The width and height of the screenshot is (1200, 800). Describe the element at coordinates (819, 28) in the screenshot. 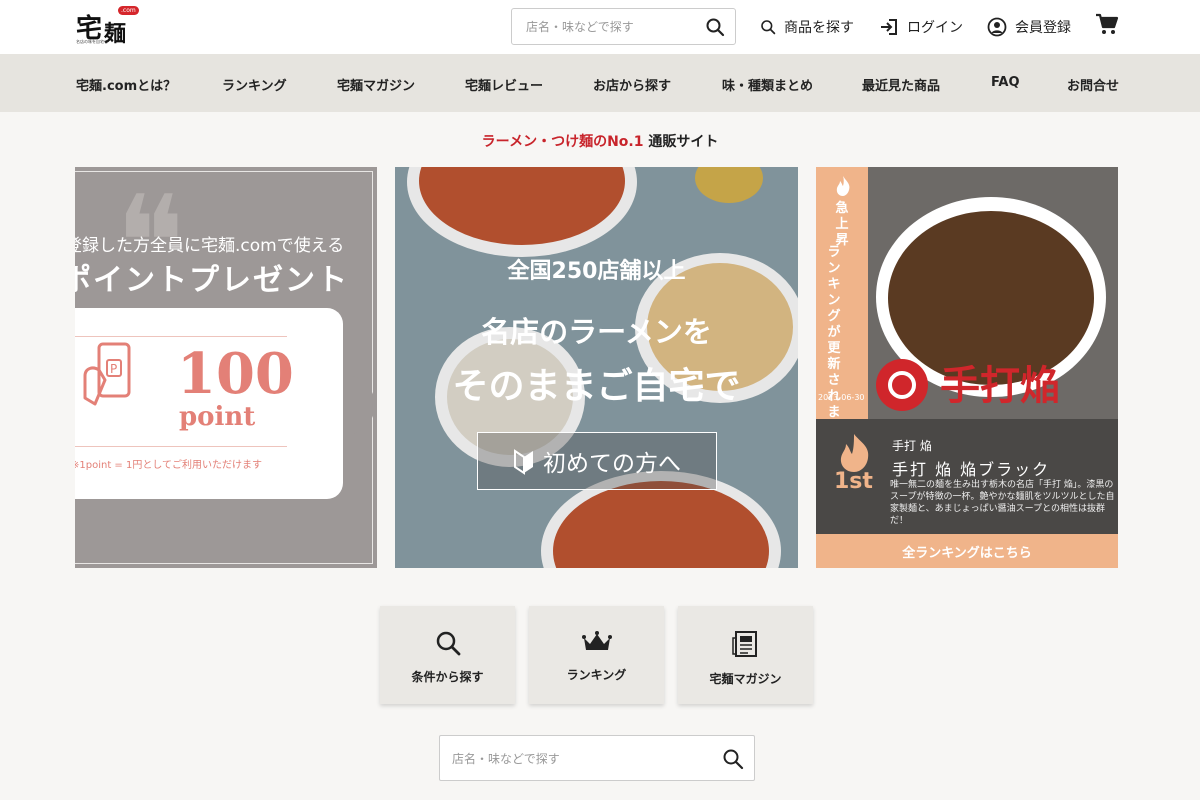

I see `find-products-label: 商品を探す` at that location.